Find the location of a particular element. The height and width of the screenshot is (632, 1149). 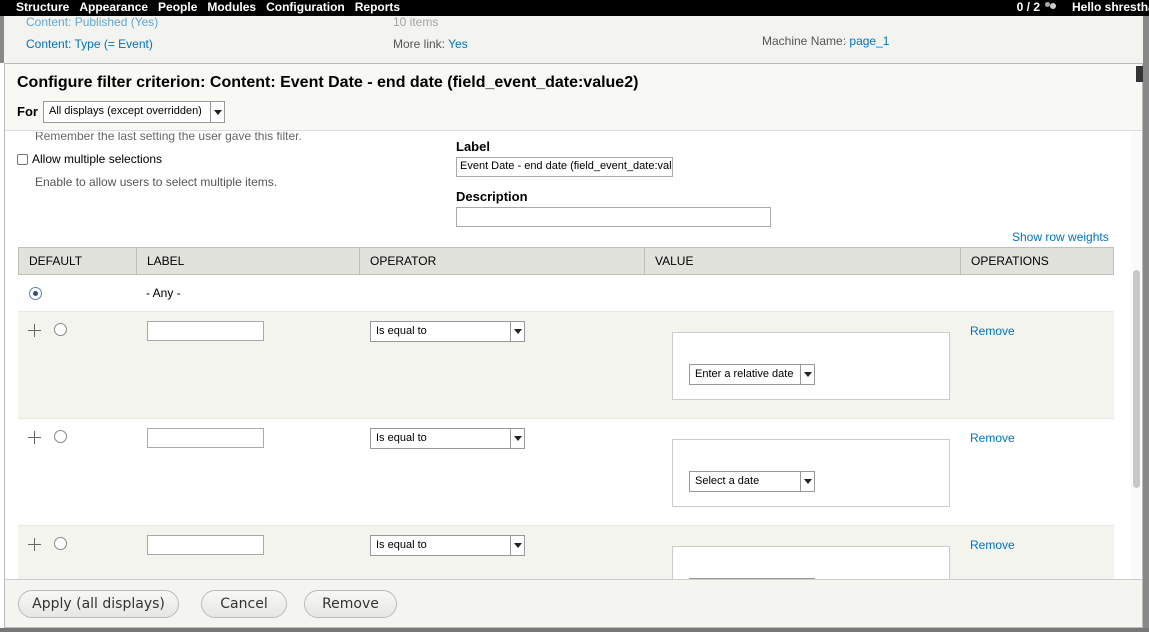

allow-multiple-checkbox is located at coordinates (22, 159).